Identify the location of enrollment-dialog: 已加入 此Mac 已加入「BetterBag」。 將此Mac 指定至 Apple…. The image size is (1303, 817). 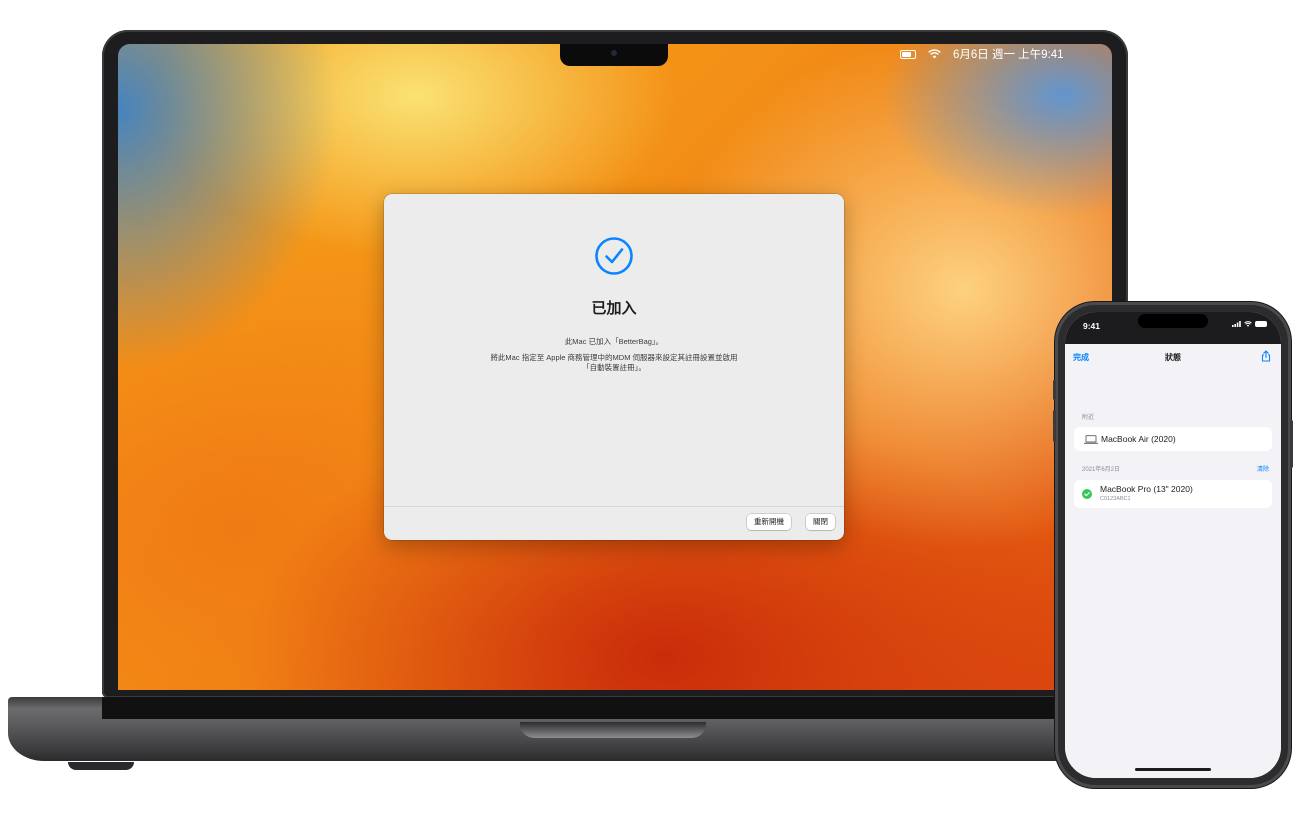
(614, 367).